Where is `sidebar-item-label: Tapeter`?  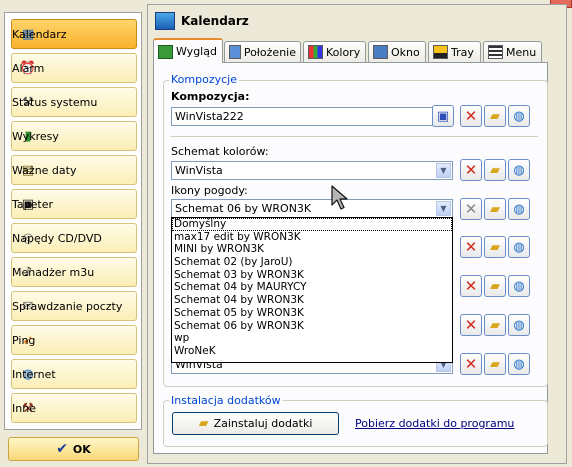
sidebar-item-label: Tapeter is located at coordinates (32, 204).